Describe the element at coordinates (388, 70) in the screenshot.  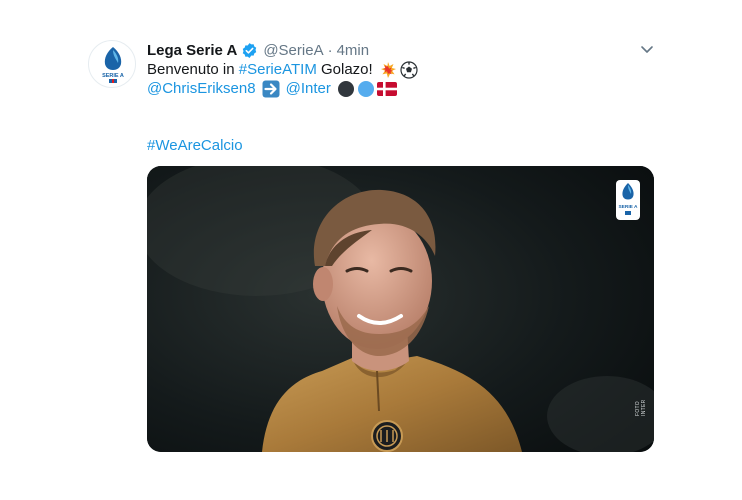
I see `collision-emoji-icon` at that location.